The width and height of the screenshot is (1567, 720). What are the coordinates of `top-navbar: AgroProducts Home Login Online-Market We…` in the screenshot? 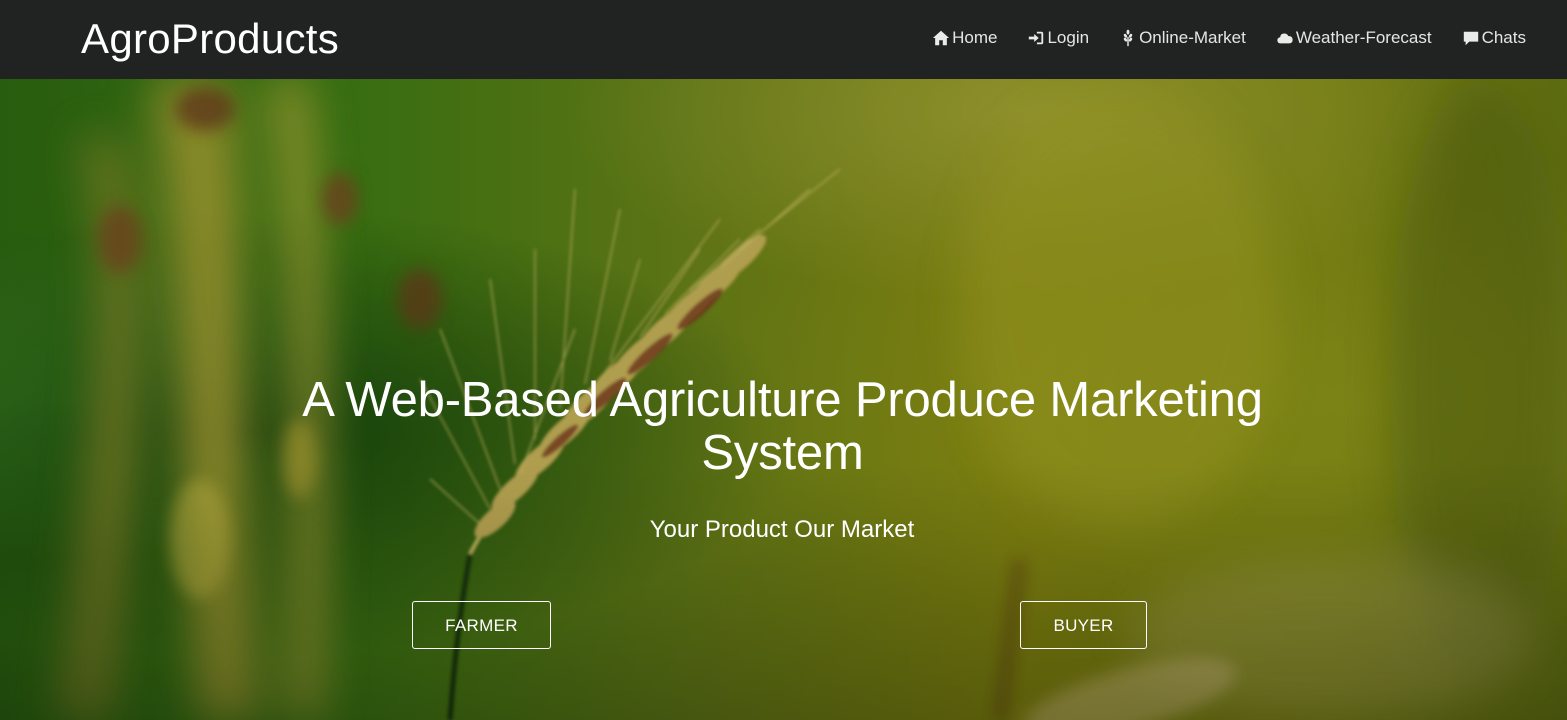 It's located at (783, 39).